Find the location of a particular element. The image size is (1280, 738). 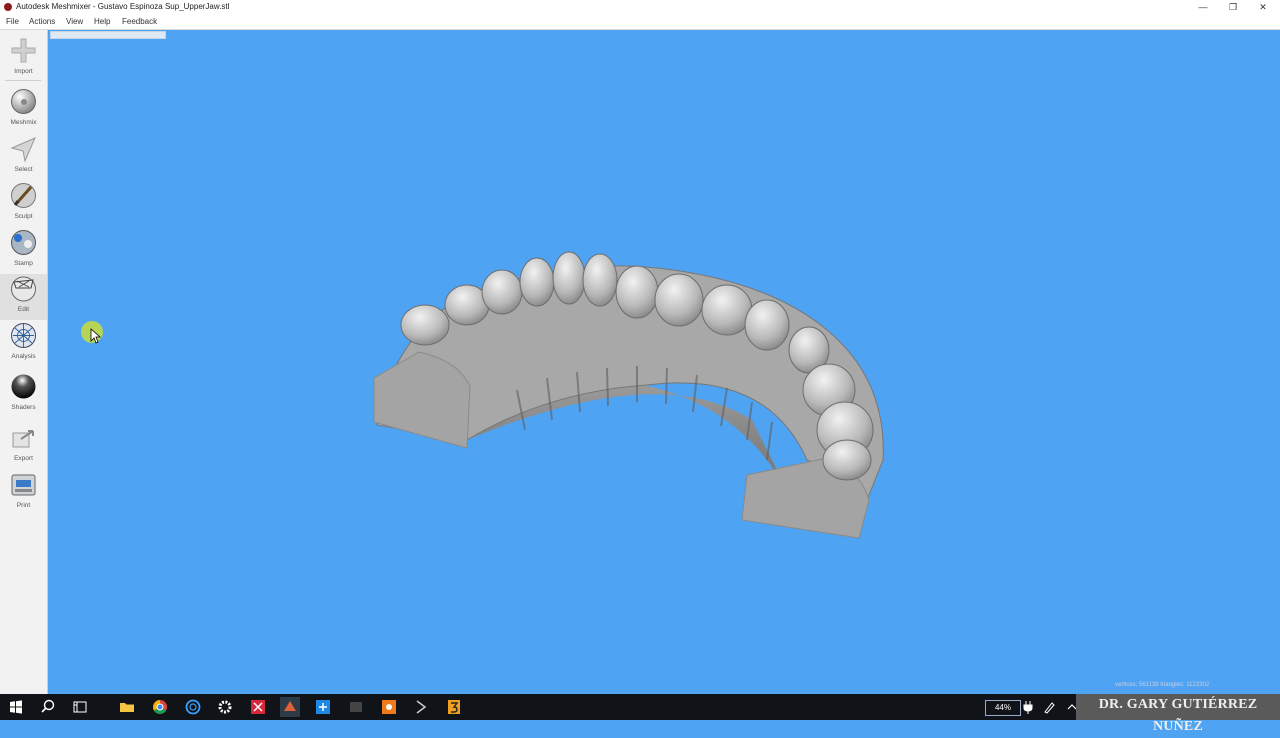

menu-view: View is located at coordinates (74, 21).